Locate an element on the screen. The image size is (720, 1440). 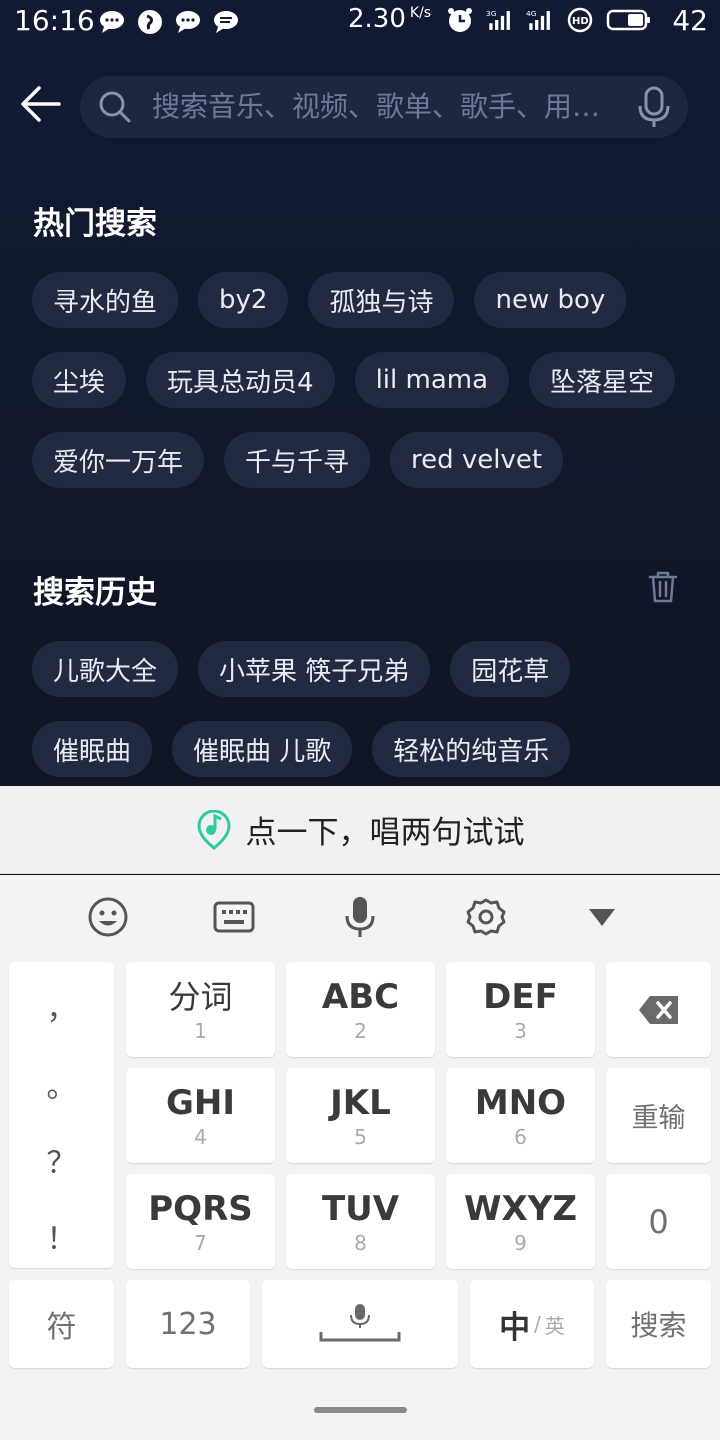
back-button is located at coordinates (40, 104).